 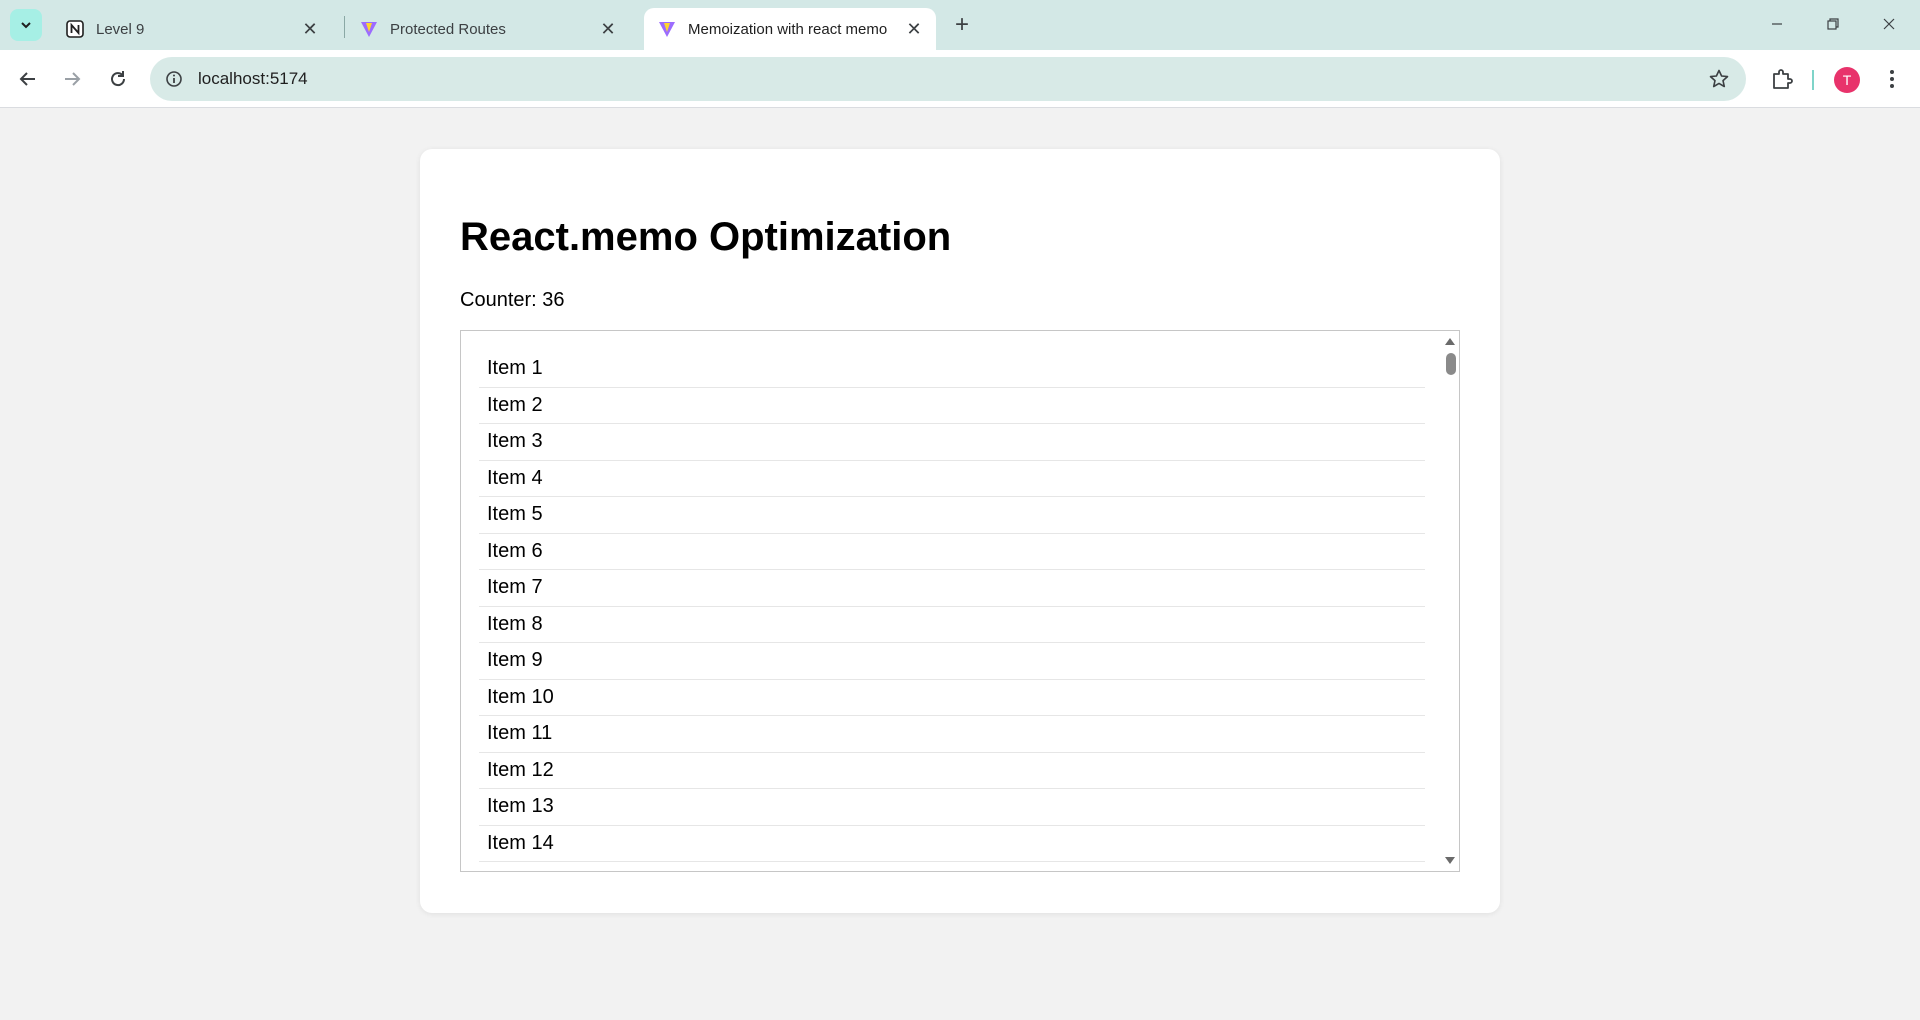 I want to click on tab-title: Memoization with react memo, so click(x=788, y=29).